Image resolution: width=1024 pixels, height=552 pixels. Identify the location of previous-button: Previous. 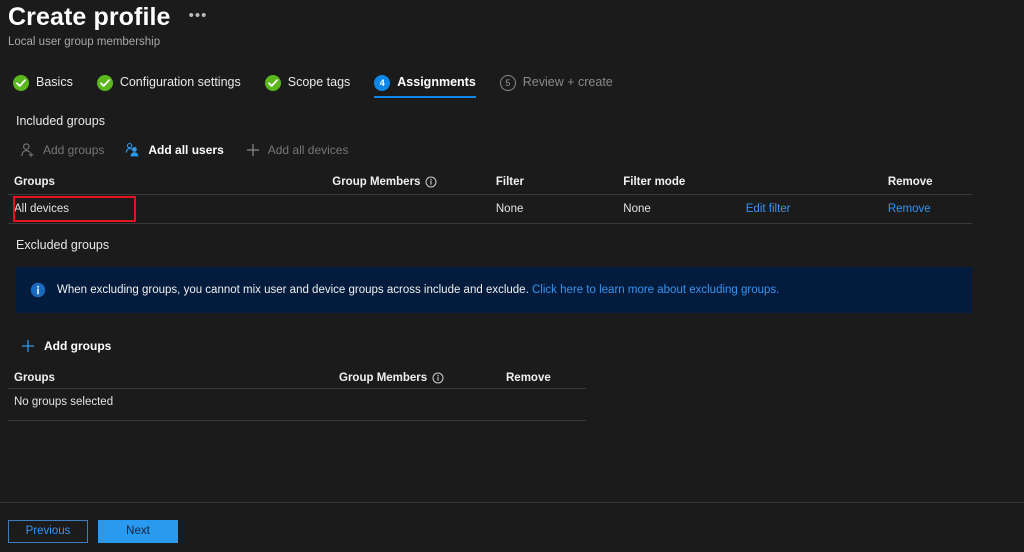
(48, 531).